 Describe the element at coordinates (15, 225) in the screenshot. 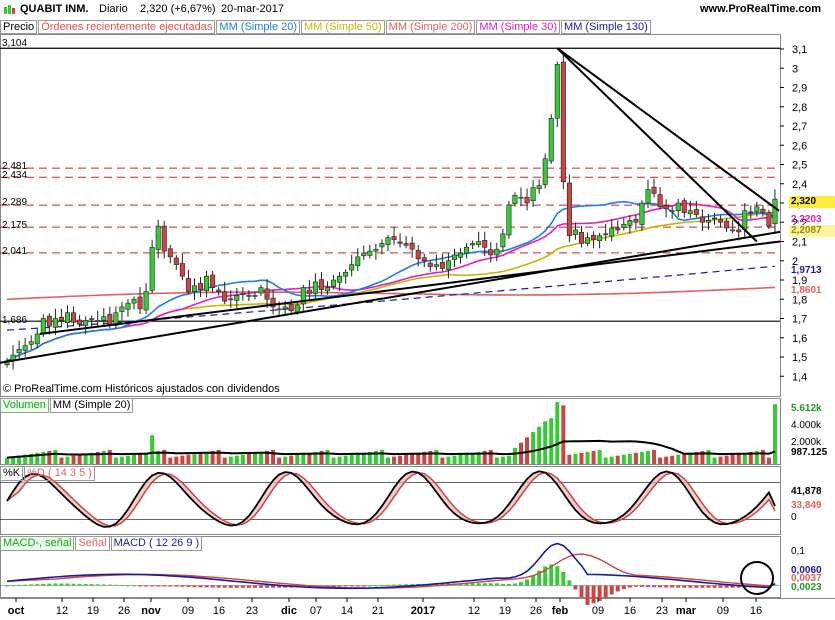

I see `level-2175: 2,175` at that location.